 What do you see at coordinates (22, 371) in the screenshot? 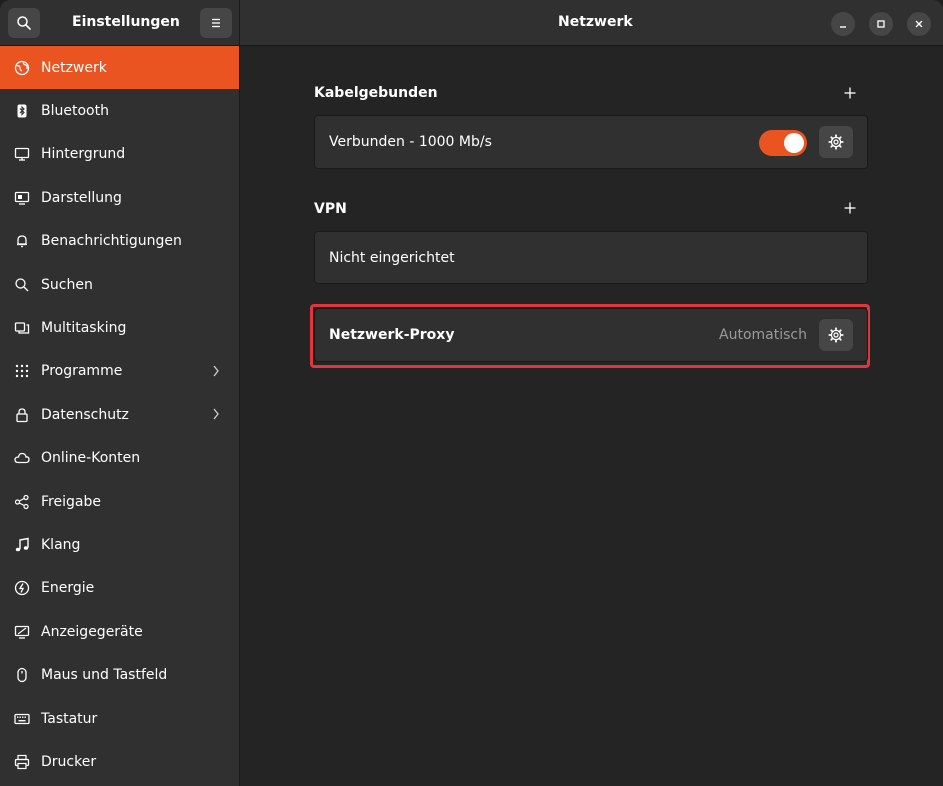
I see `apps-grid-icon` at bounding box center [22, 371].